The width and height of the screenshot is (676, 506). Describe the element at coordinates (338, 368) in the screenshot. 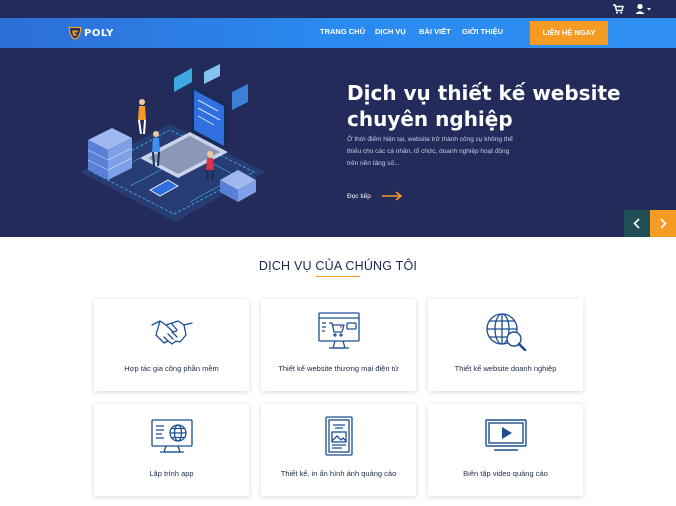

I see `service-card-label: Thiết kế website thương mại điện tử` at that location.